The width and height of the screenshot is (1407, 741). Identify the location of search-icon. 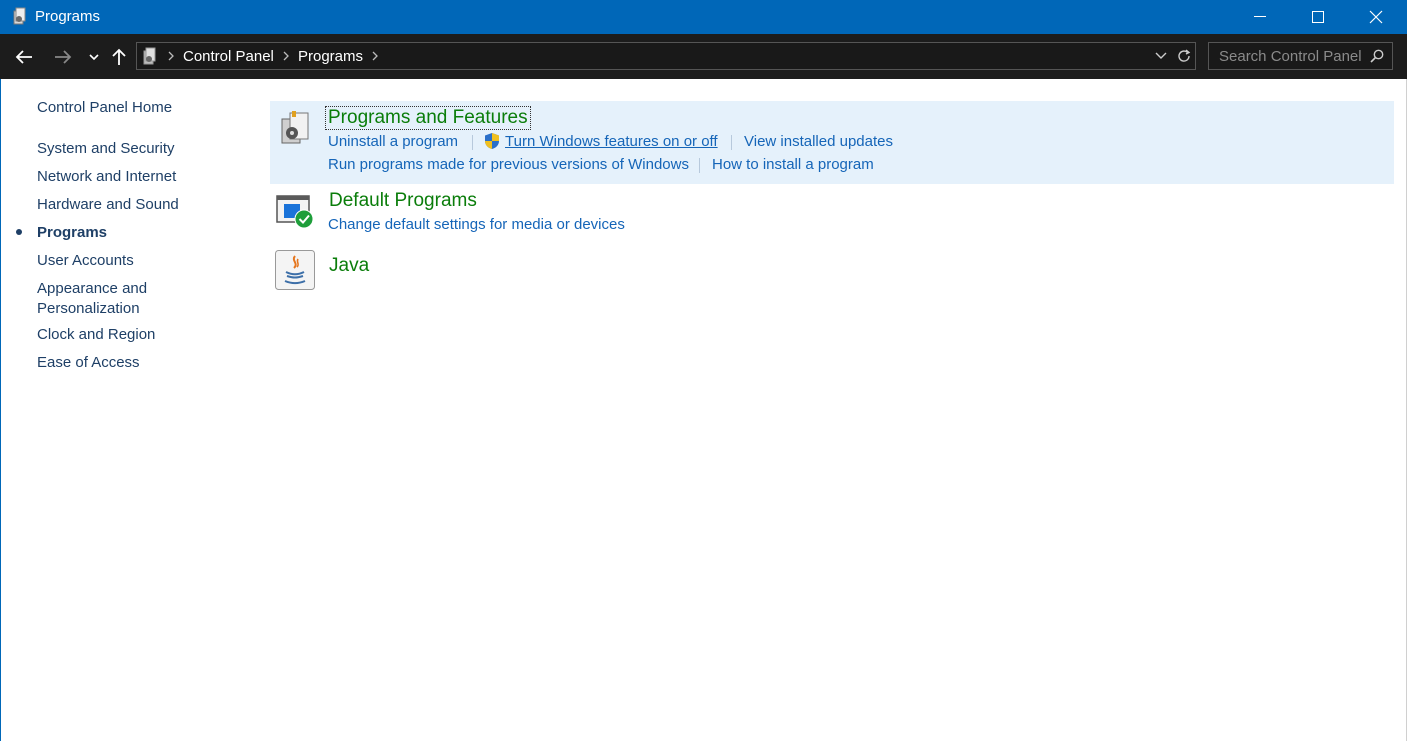
(1377, 56).